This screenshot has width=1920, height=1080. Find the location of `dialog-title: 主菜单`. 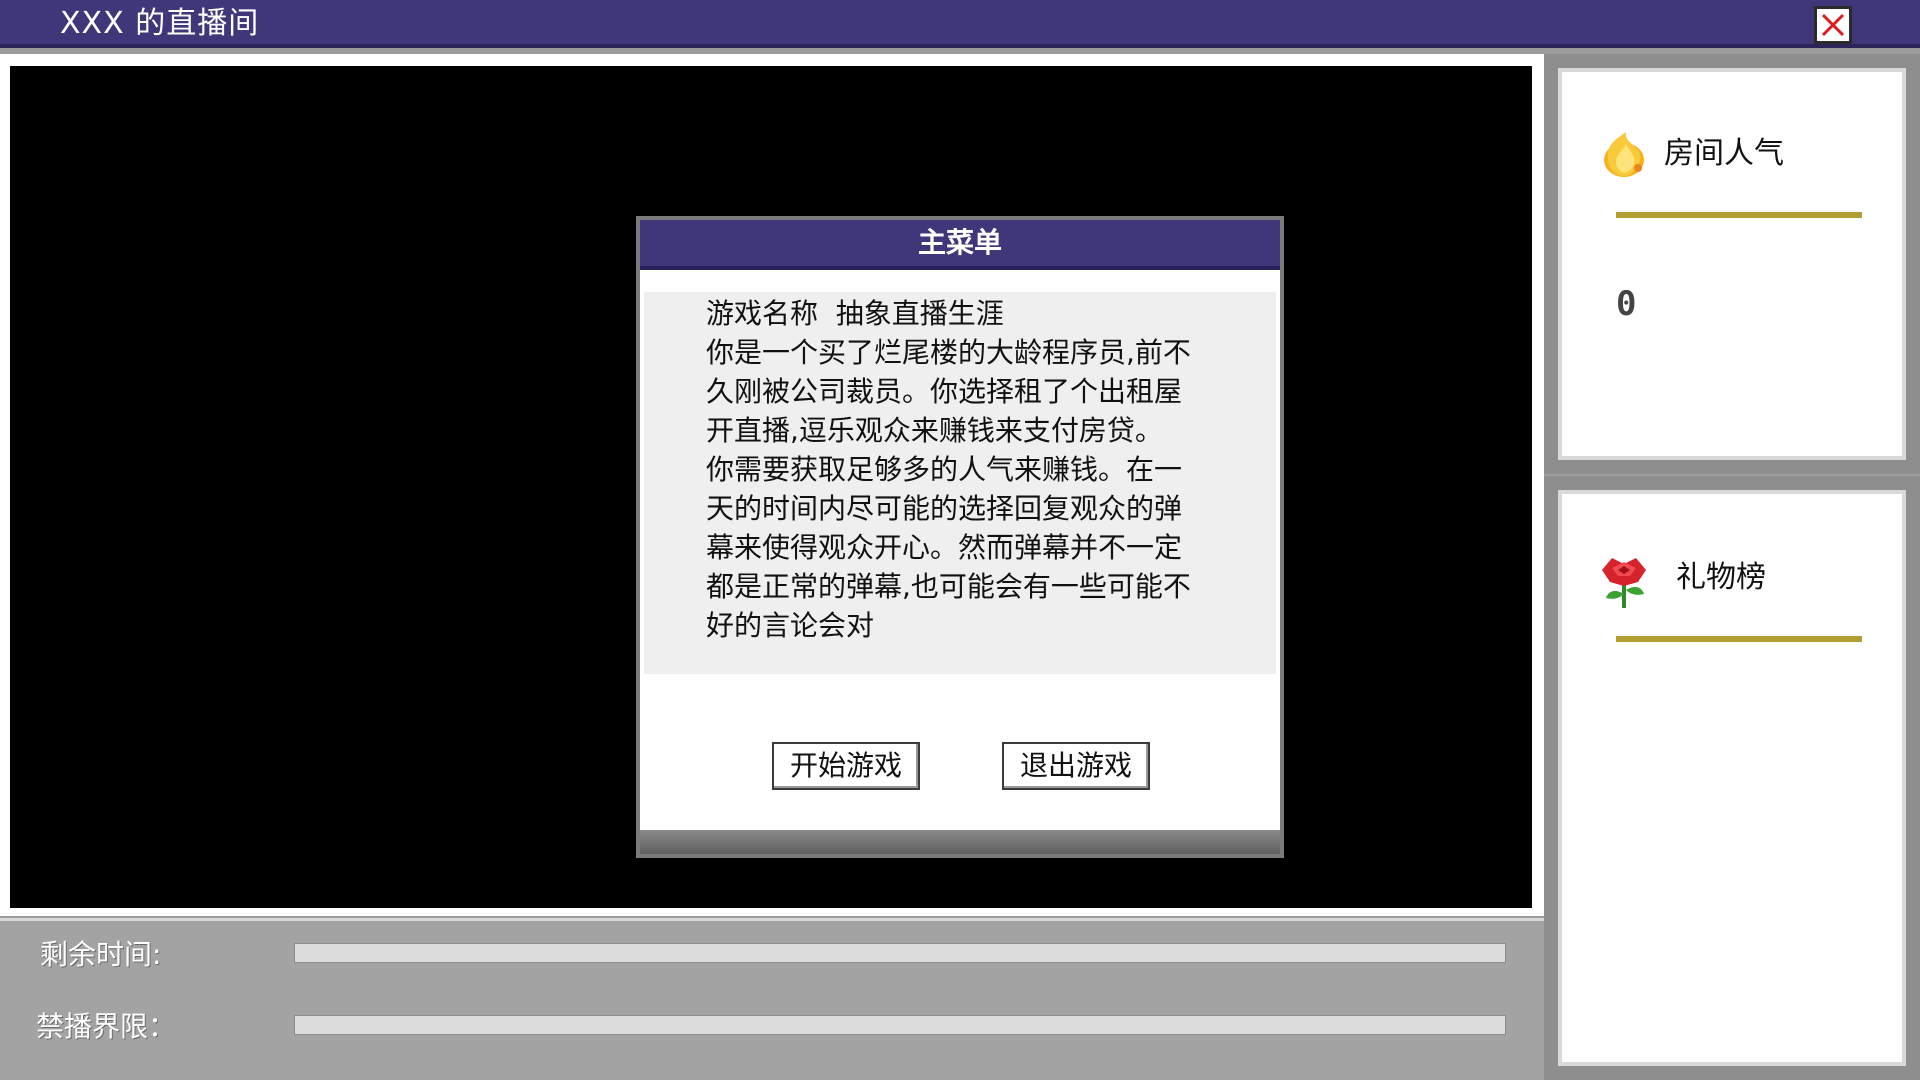

dialog-title: 主菜单 is located at coordinates (960, 245).